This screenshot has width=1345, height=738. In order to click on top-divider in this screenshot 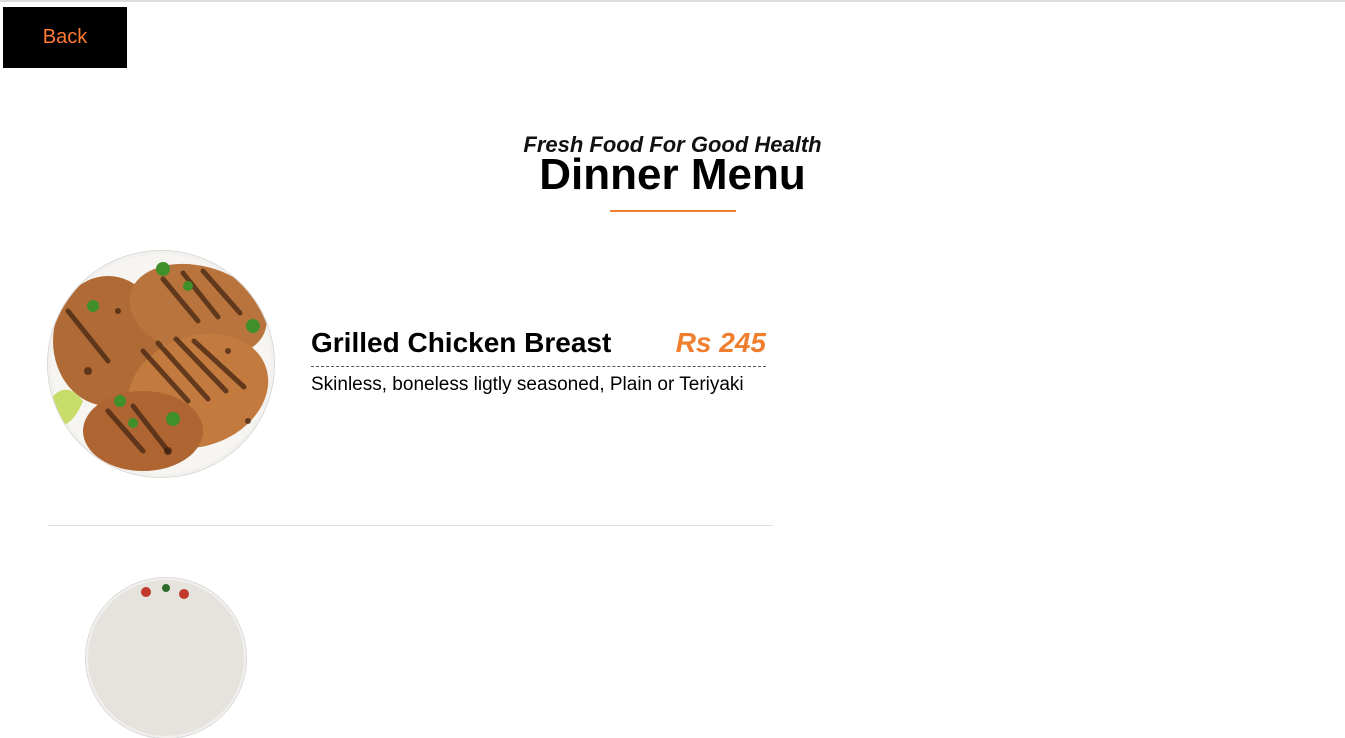, I will do `click(672, 1)`.